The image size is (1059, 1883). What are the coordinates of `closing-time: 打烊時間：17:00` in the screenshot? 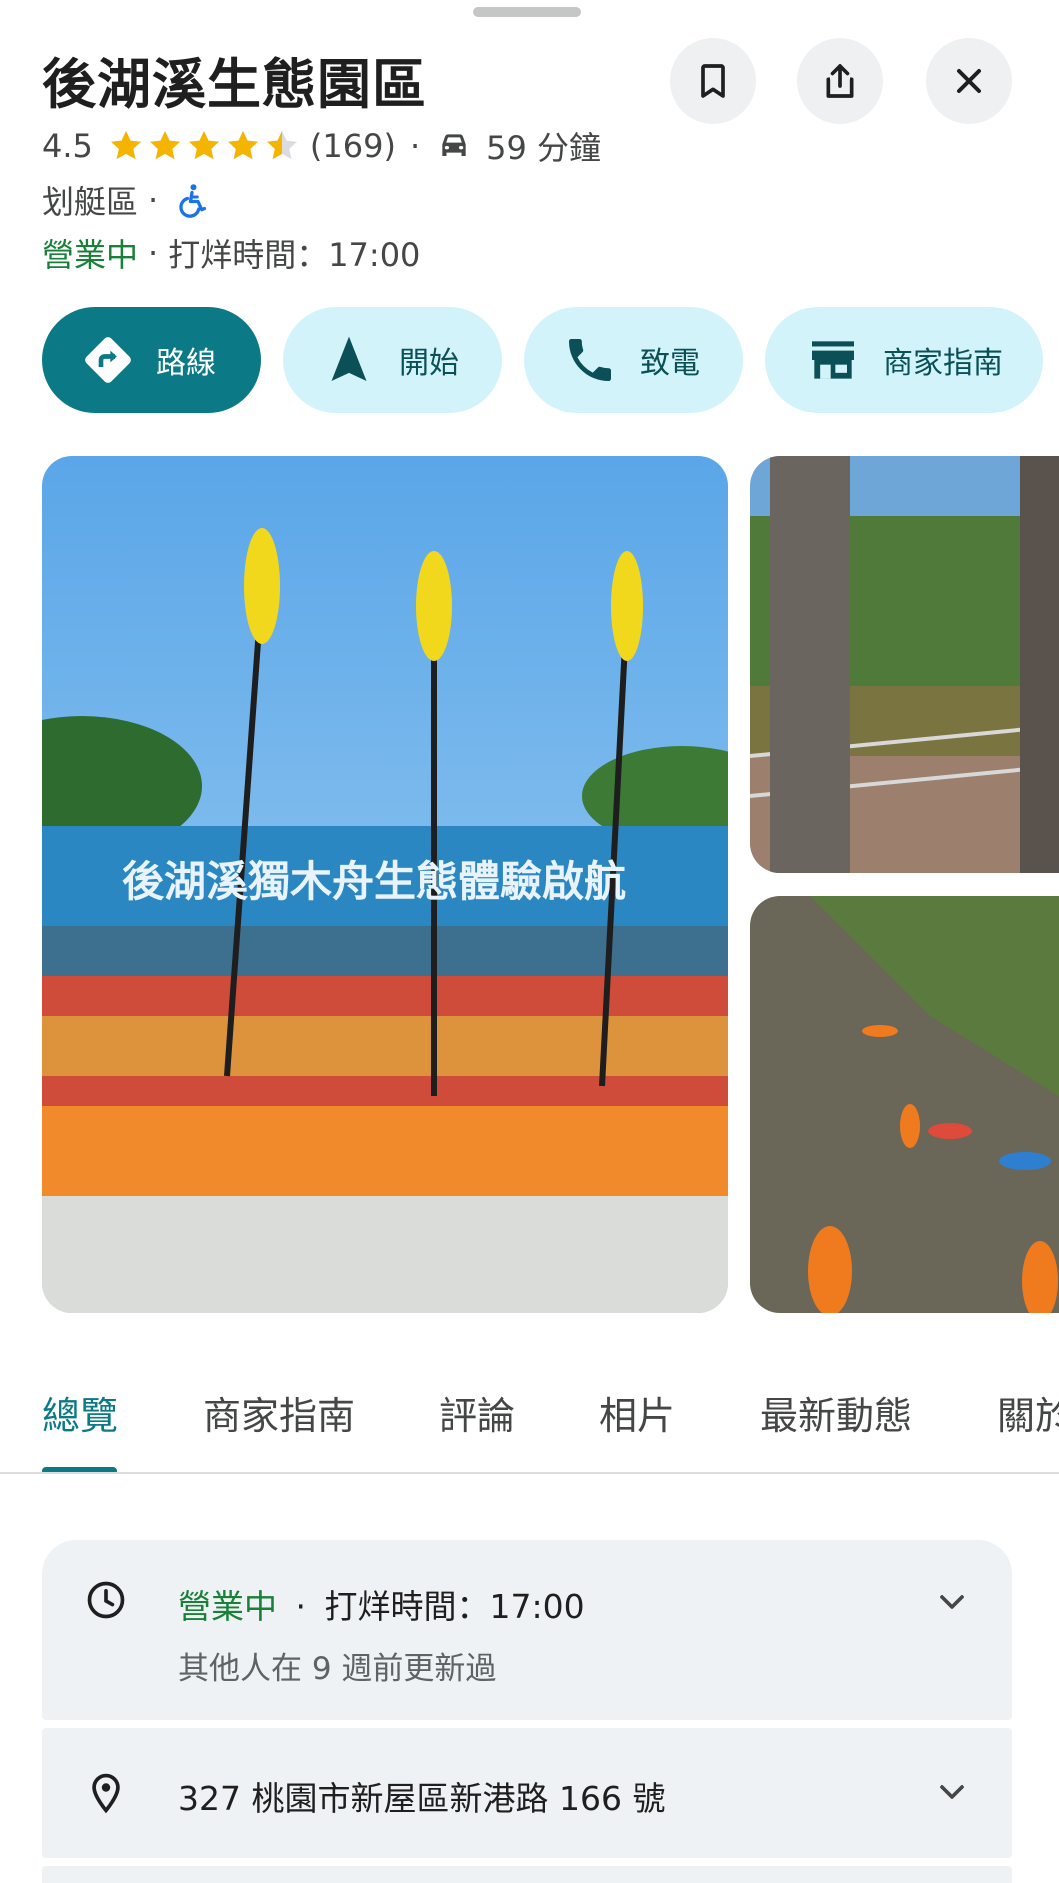 It's located at (294, 255).